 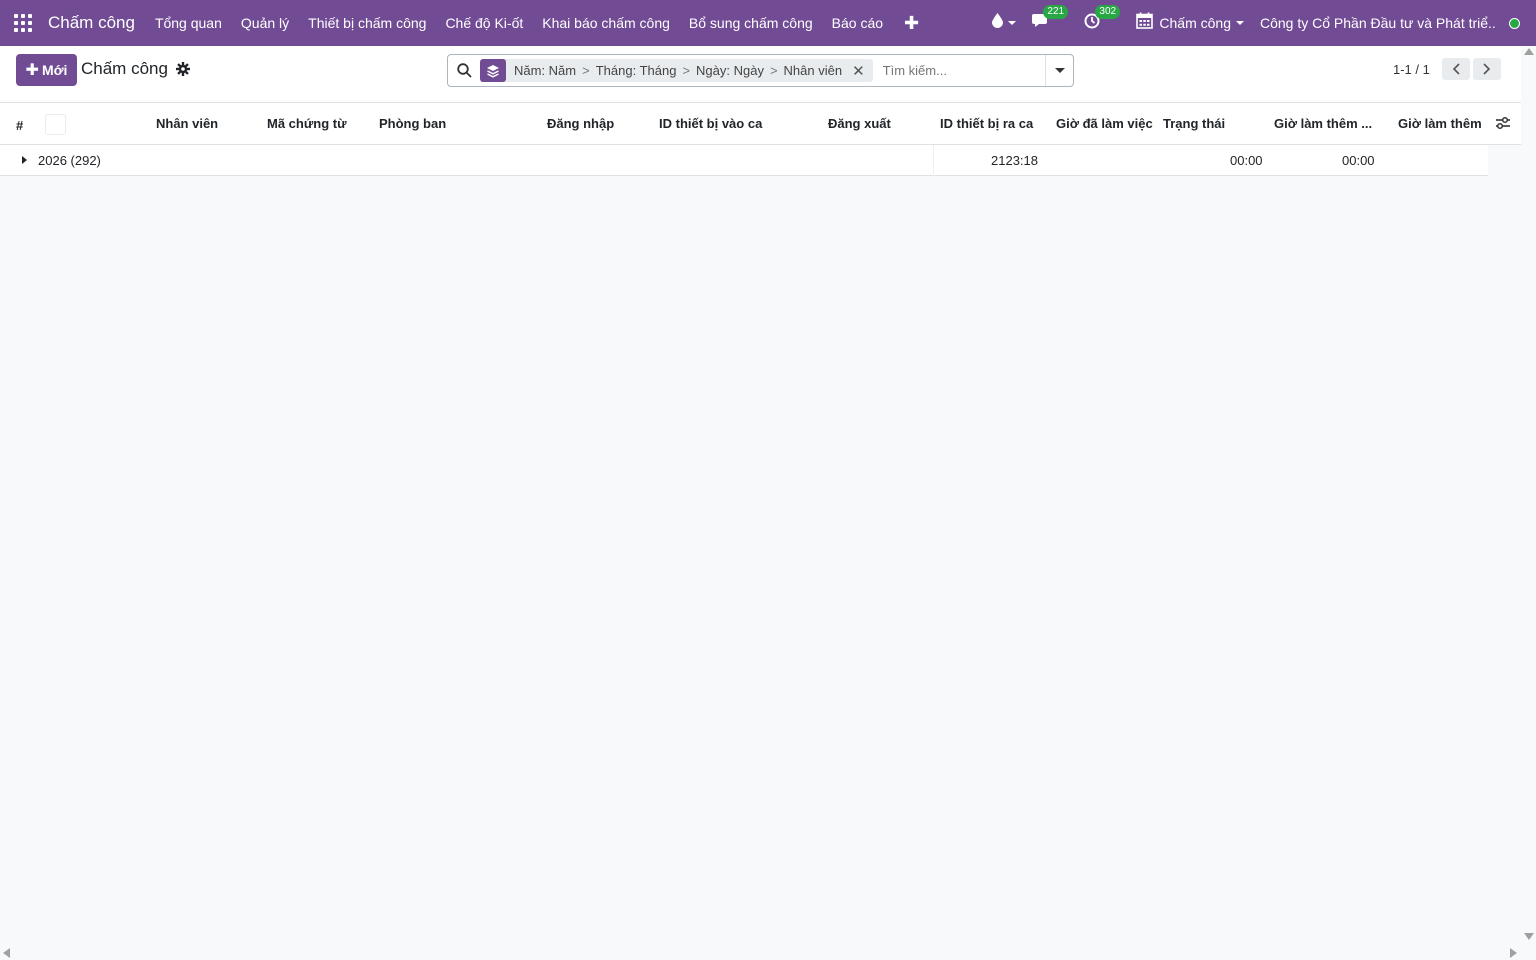 I want to click on layers-icon, so click(x=493, y=70).